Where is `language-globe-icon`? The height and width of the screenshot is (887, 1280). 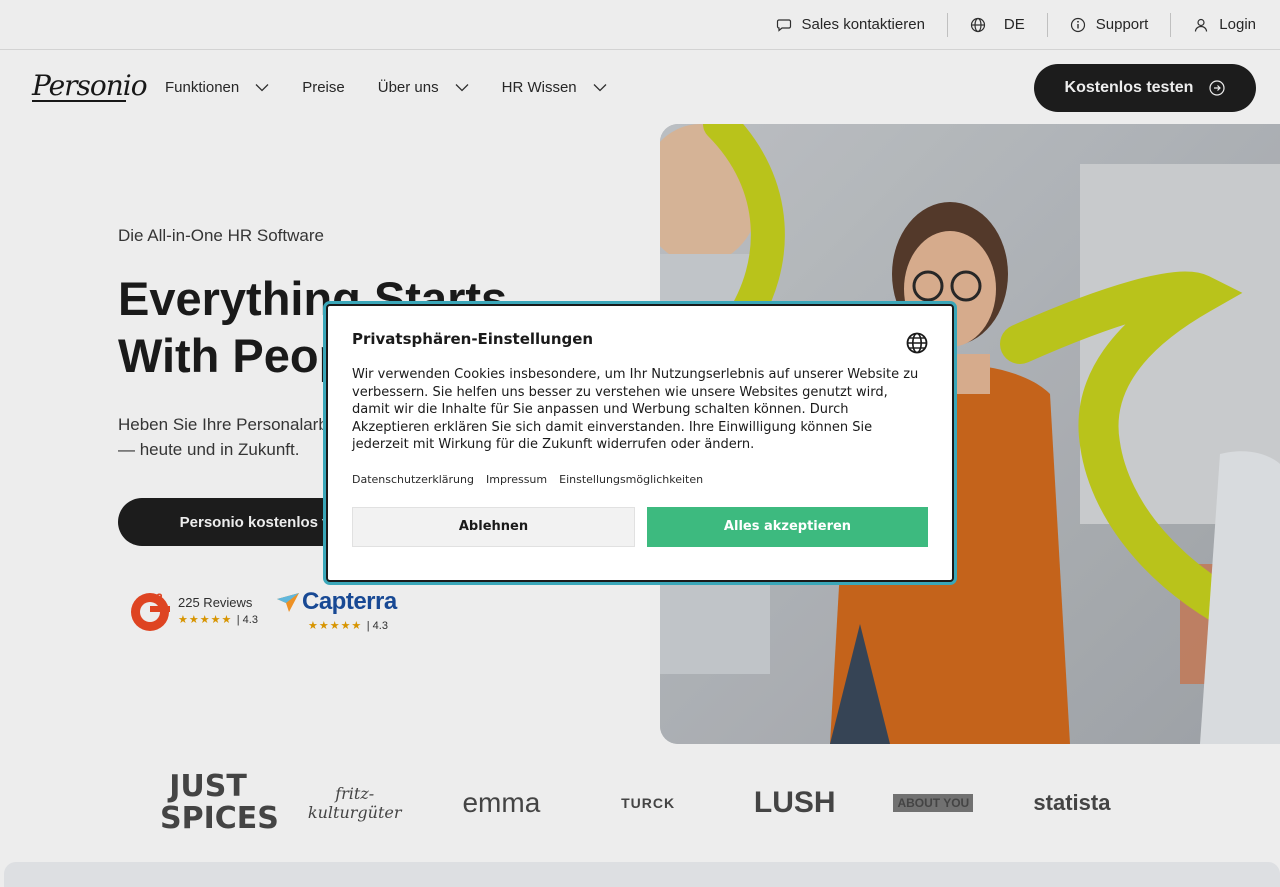
language-globe-icon is located at coordinates (917, 343).